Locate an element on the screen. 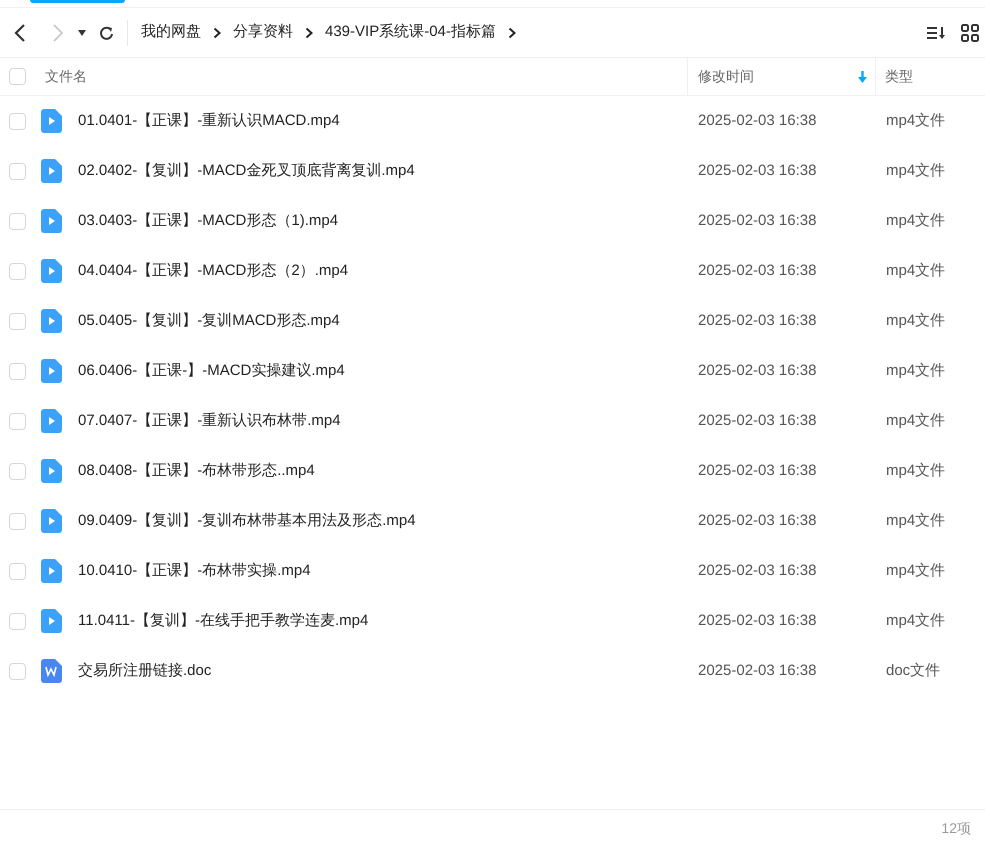  file-row: 02.0402-【复训】-MACD金死叉顶底背离复训.mp4 2025-02-03 16:38 mp4文件 is located at coordinates (492, 171).